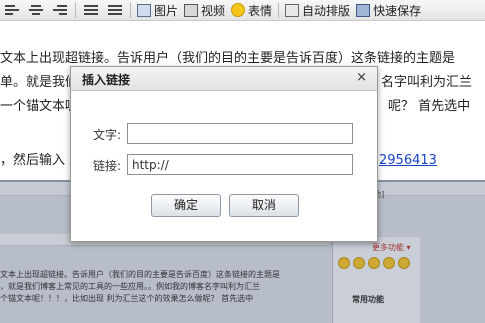  Describe the element at coordinates (427, 82) in the screenshot. I see `editor-line: 名字叫利为汇兰` at that location.